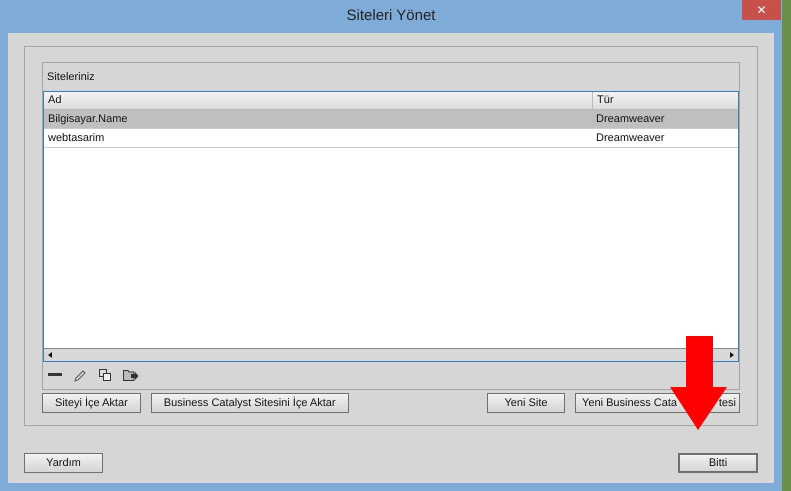 The width and height of the screenshot is (791, 491). I want to click on import-button: Siteyi İçe Aktar, so click(91, 403).